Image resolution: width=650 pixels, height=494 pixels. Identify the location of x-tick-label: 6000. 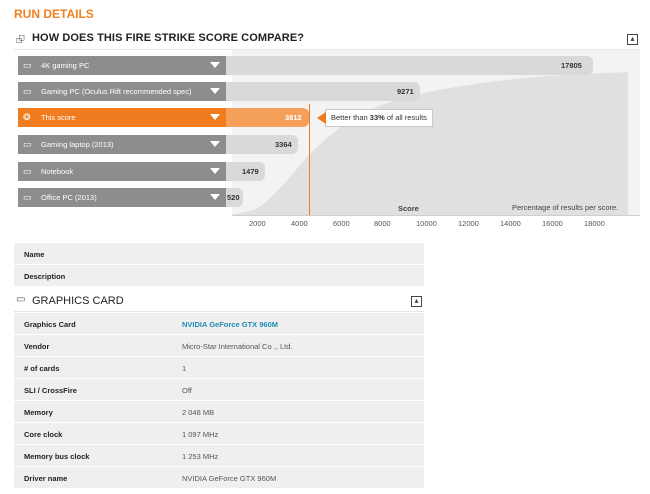
(341, 223).